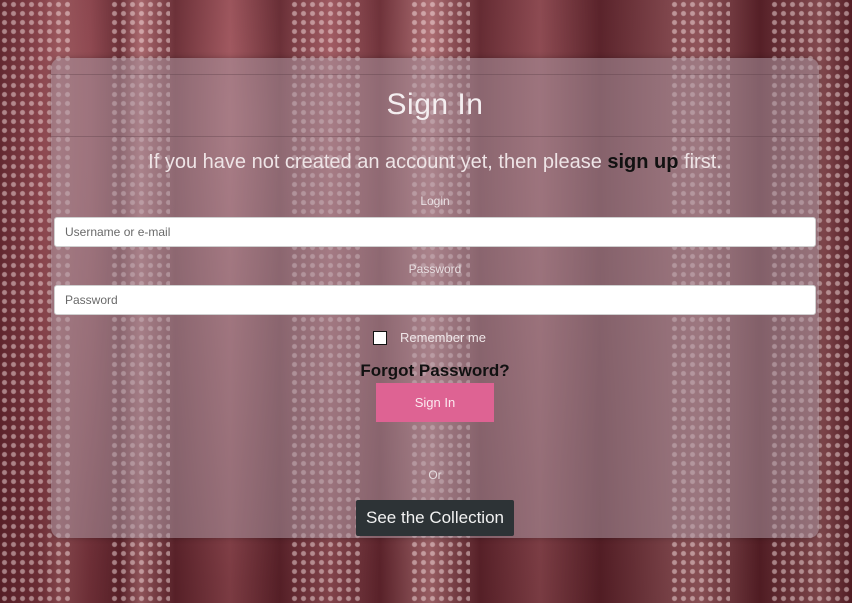  What do you see at coordinates (642, 162) in the screenshot?
I see `signup-link: sign up` at bounding box center [642, 162].